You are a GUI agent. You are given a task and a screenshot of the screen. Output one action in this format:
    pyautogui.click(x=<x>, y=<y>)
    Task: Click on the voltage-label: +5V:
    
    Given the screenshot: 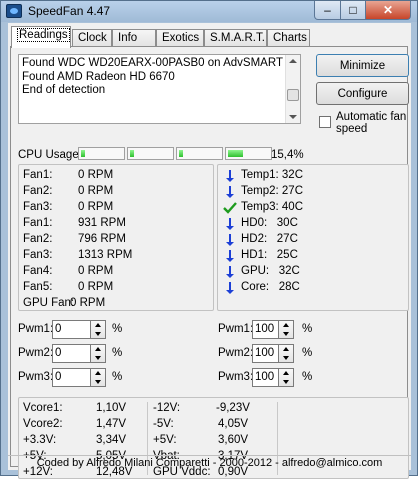 What is the action you would take?
    pyautogui.click(x=165, y=440)
    